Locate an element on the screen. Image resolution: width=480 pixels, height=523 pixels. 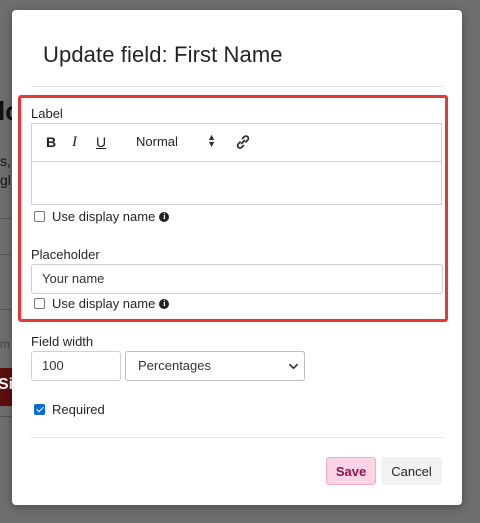
required-row: Required is located at coordinates (69, 409).